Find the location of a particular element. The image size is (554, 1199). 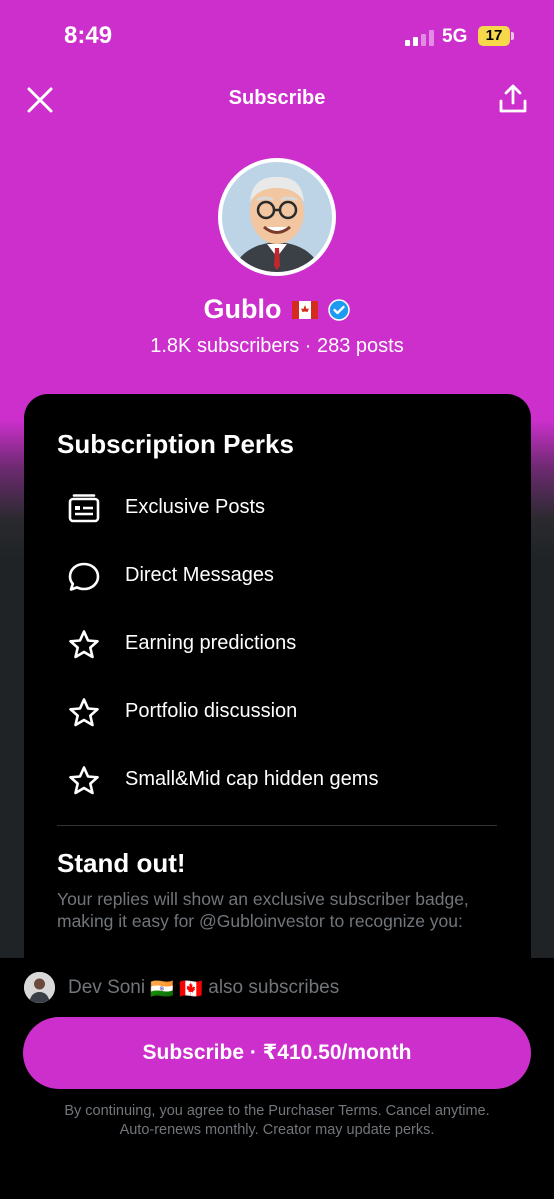

perk-item-portfolio-discussion: Portfolio discussion is located at coordinates (277, 712).